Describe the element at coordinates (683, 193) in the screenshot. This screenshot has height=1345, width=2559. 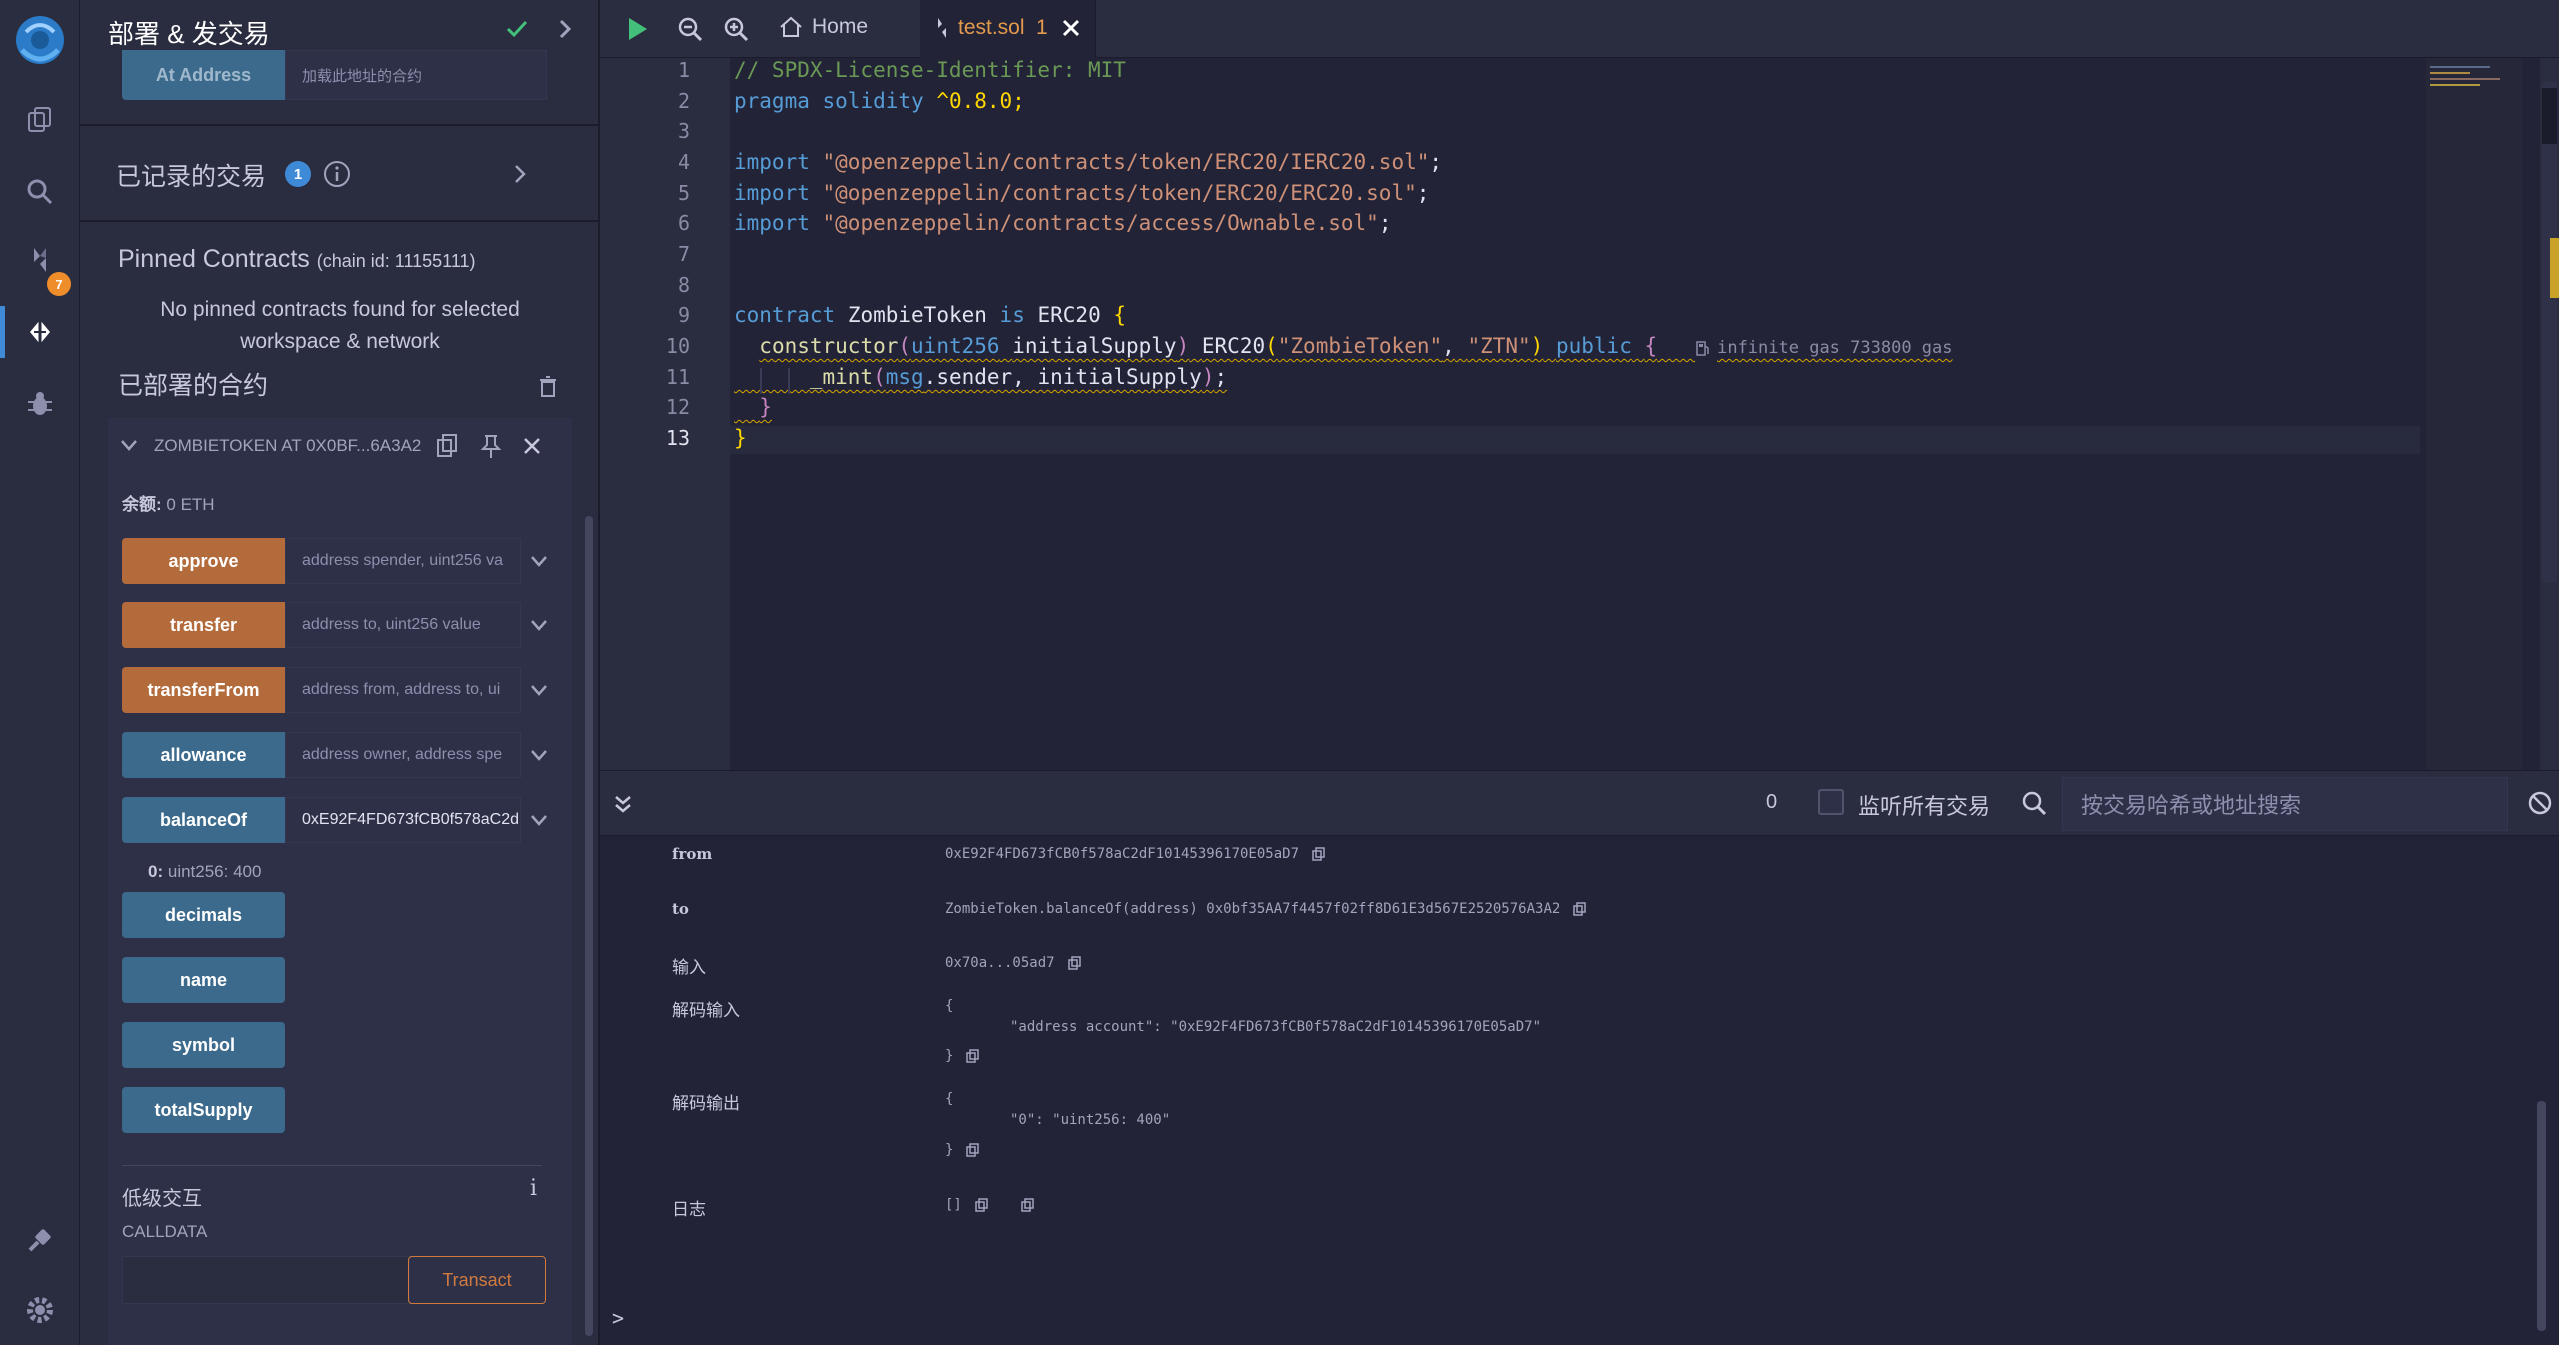
I see `line-number: 5` at that location.